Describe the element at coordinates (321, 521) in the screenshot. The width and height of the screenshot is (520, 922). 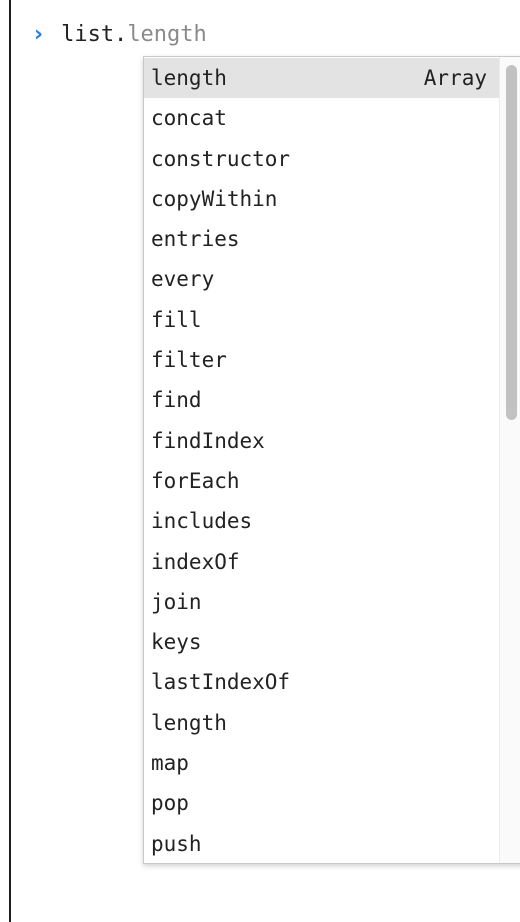
I see `autocomplete-item: includes` at that location.